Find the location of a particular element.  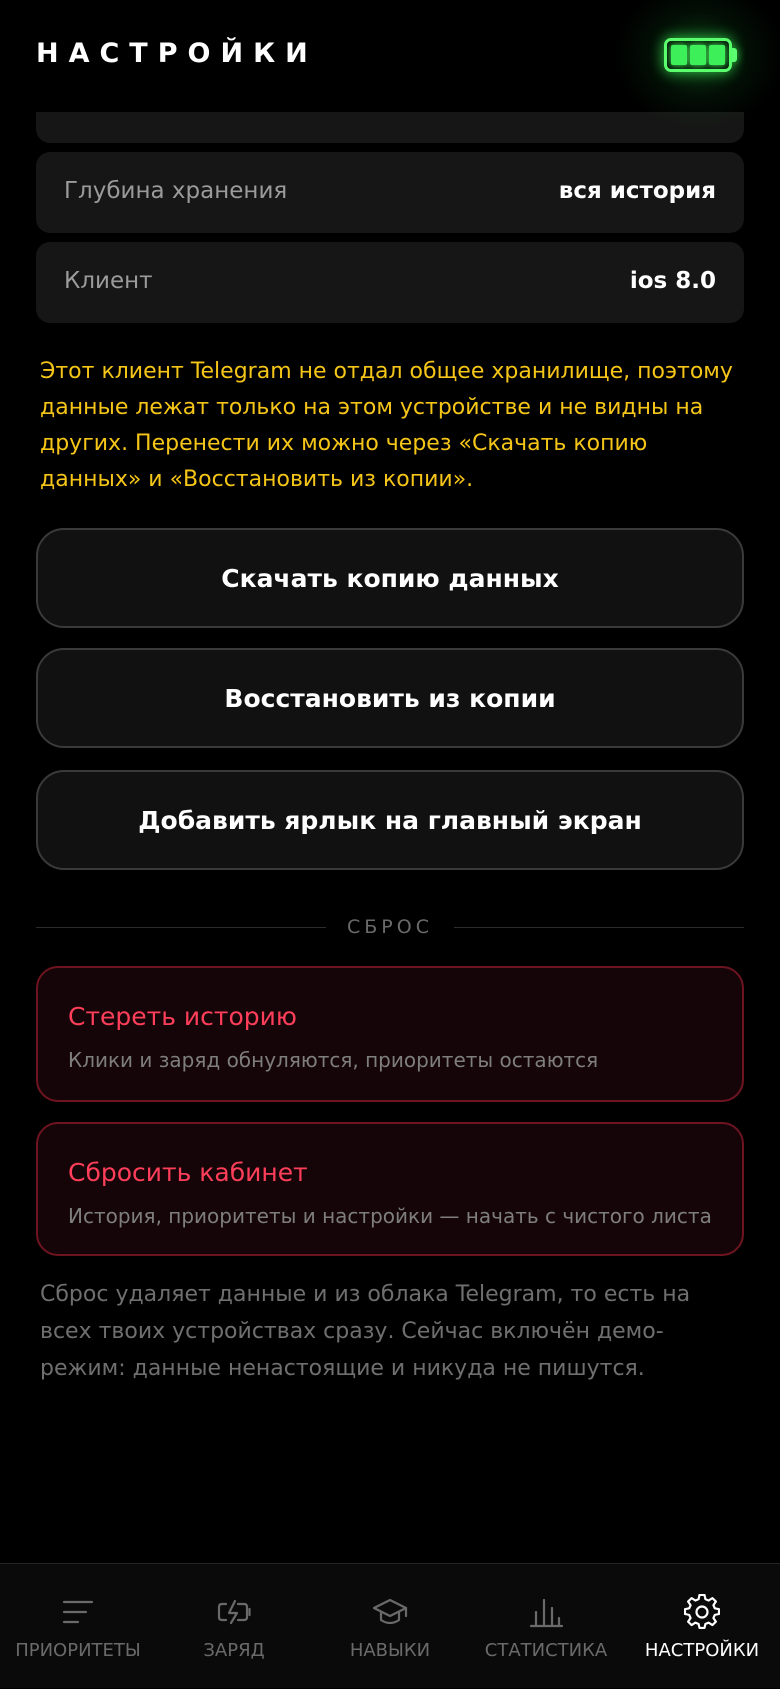

info-row-value: ios 8.0 is located at coordinates (672, 281).